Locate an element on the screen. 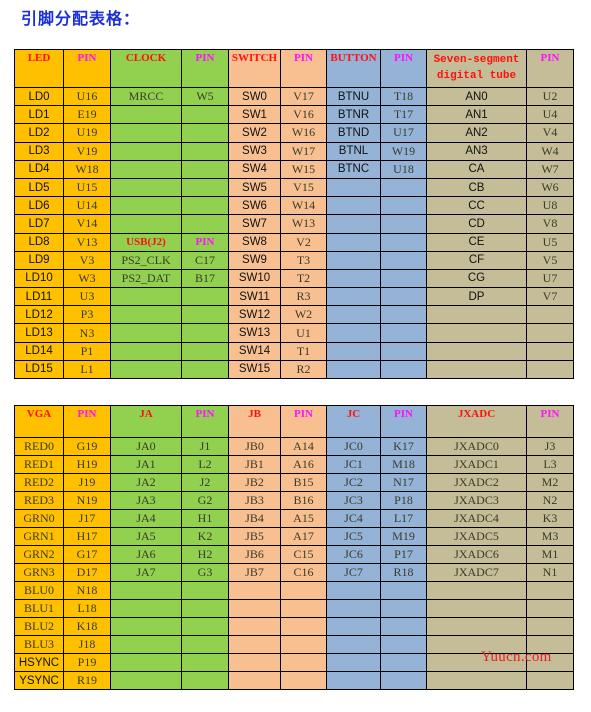 The height and width of the screenshot is (712, 591). table-cell: JXADC4 is located at coordinates (476, 518).